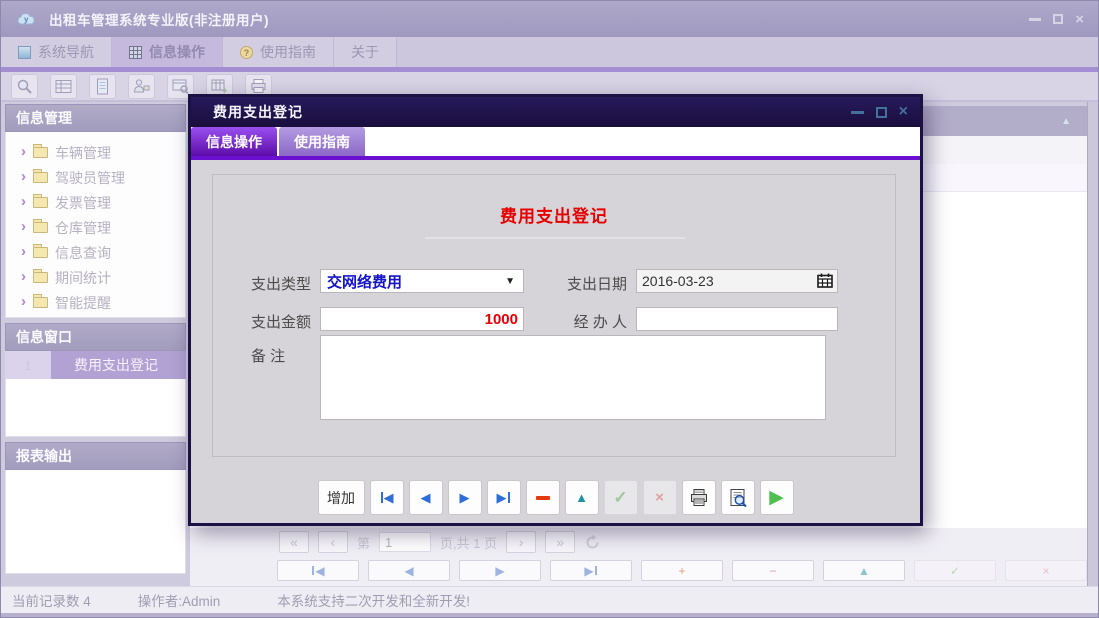  I want to click on expense-type-select: 交网络费用 ▼, so click(422, 281).